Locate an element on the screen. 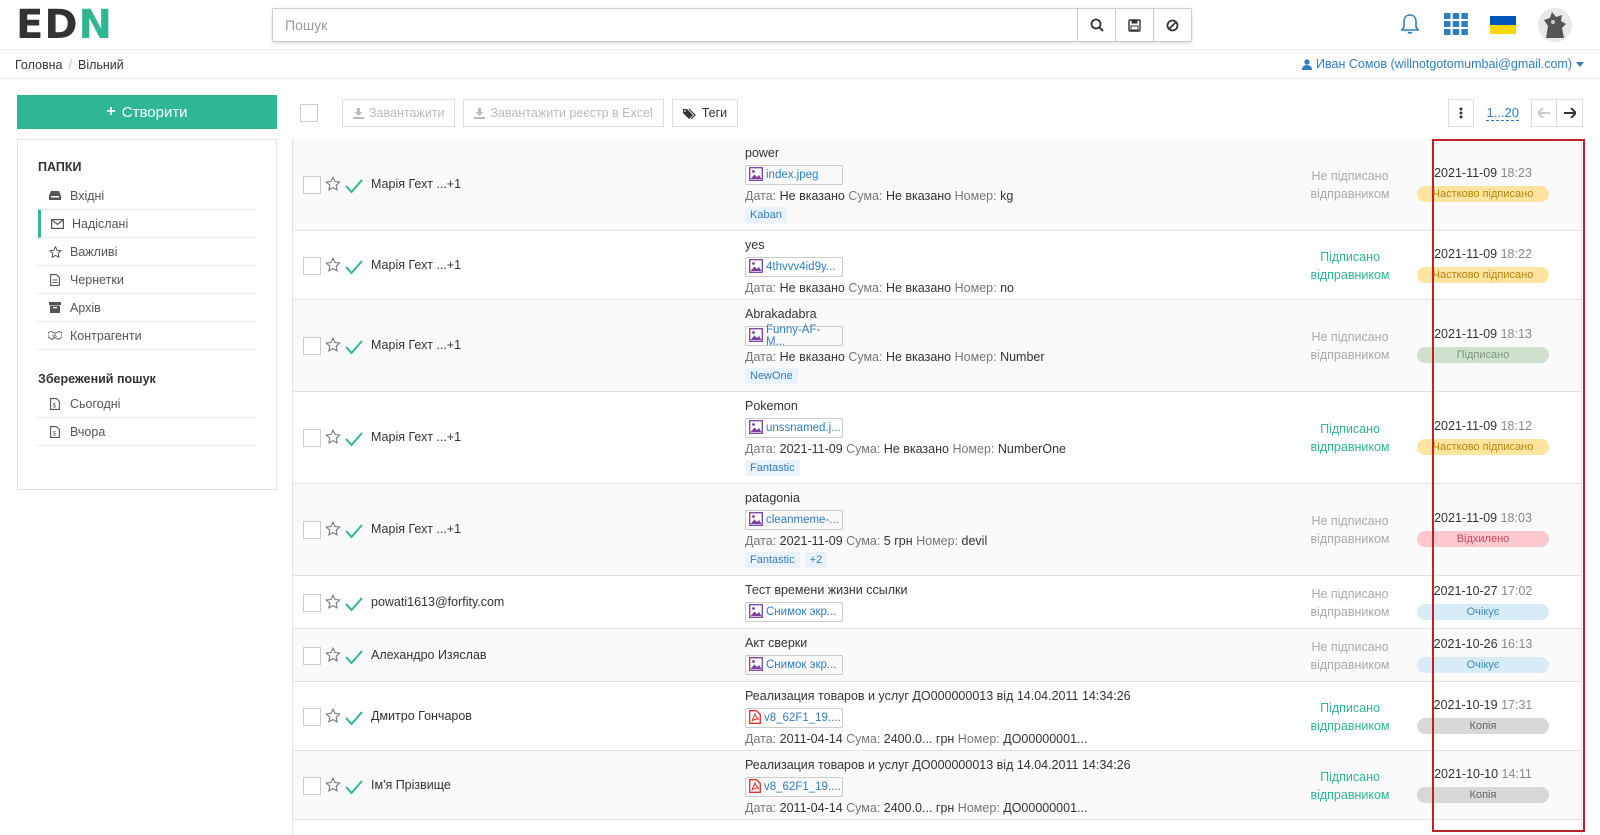  sender-name: Алехандро Изяслав is located at coordinates (429, 655).